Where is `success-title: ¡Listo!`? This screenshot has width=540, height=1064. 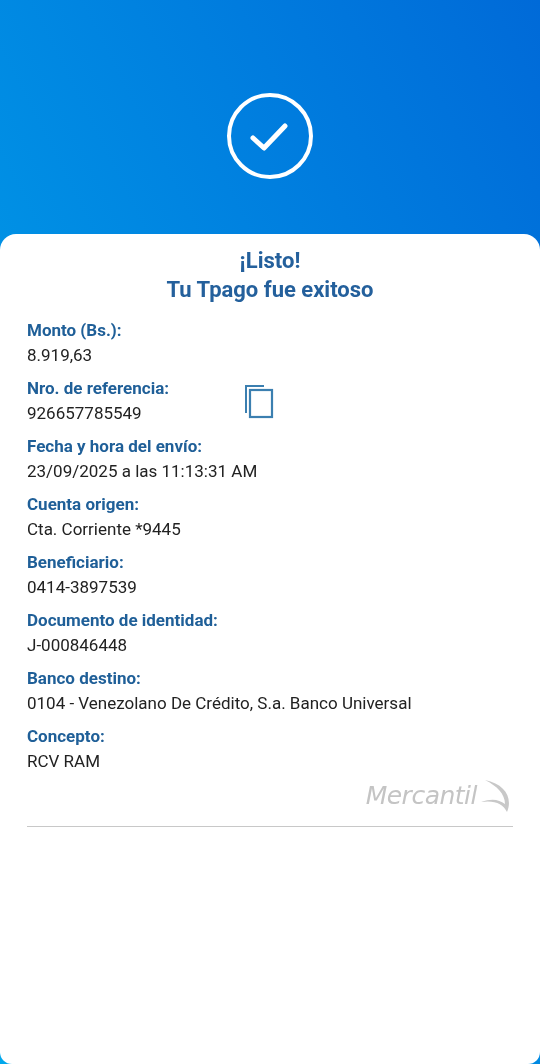 success-title: ¡Listo! is located at coordinates (270, 261).